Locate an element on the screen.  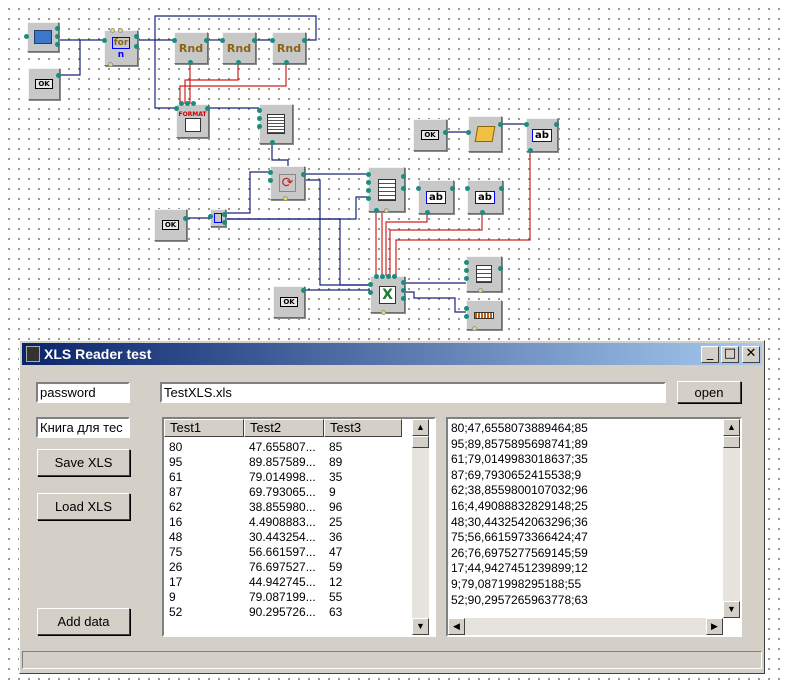
memo-line: 75;56,6615973366424;47 is located at coordinates (519, 537).